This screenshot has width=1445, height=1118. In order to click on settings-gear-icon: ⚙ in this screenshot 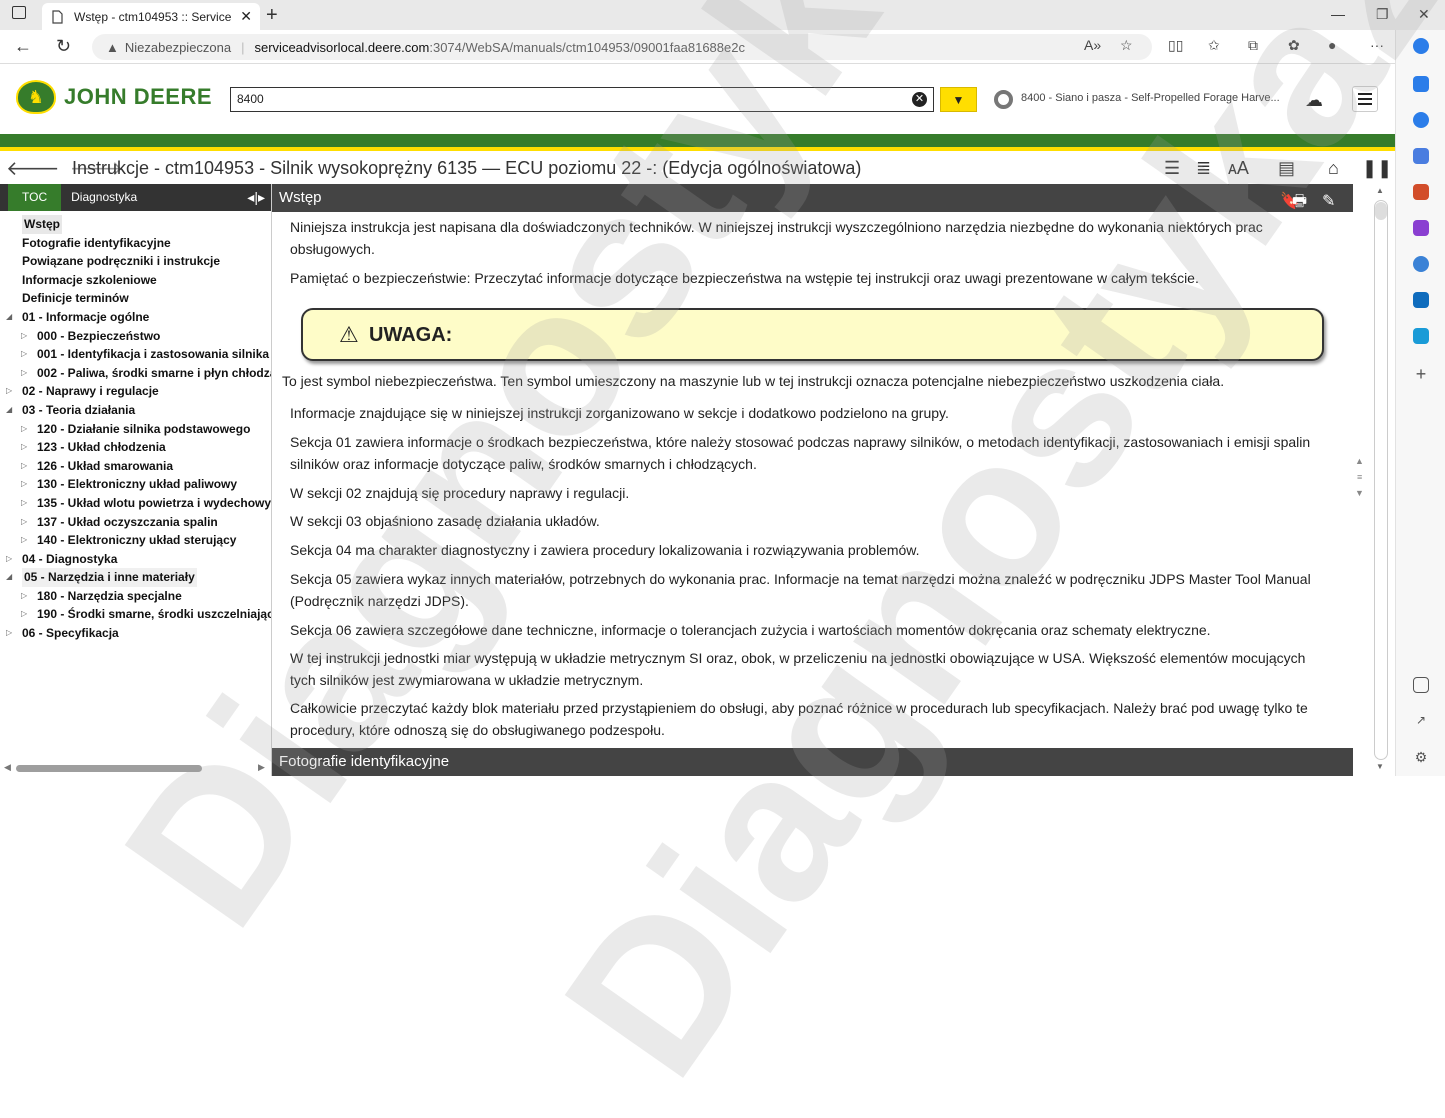, I will do `click(1421, 757)`.